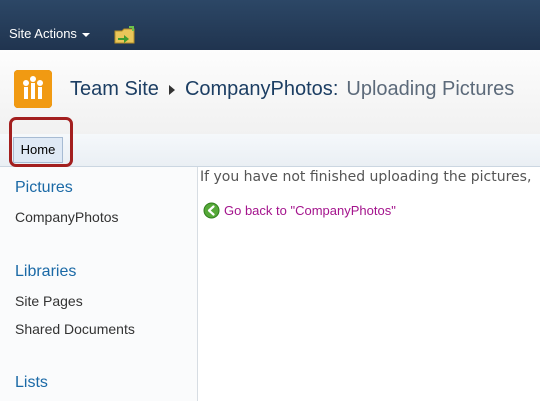 This screenshot has width=540, height=401. Describe the element at coordinates (259, 89) in the screenshot. I see `breadcrumb-list-link: CompanyPhotos` at that location.